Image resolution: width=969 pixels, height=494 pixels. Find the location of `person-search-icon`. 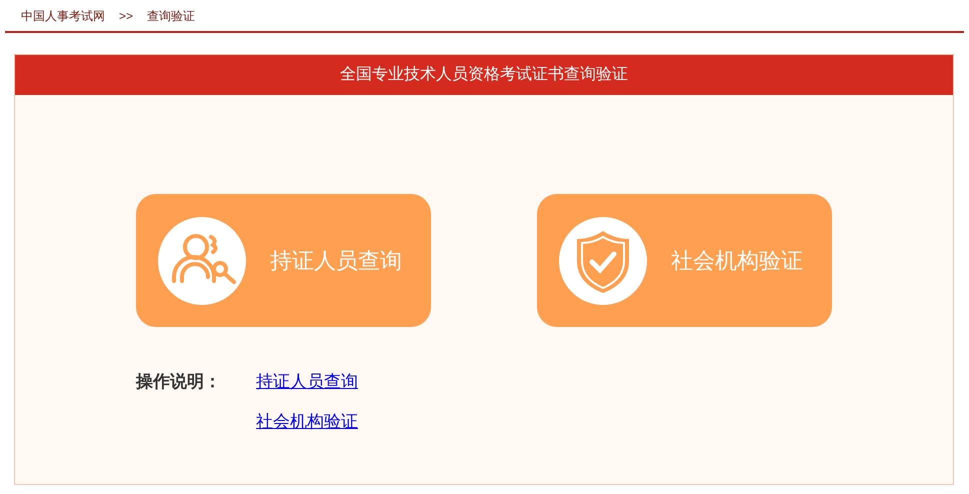

person-search-icon is located at coordinates (202, 260).